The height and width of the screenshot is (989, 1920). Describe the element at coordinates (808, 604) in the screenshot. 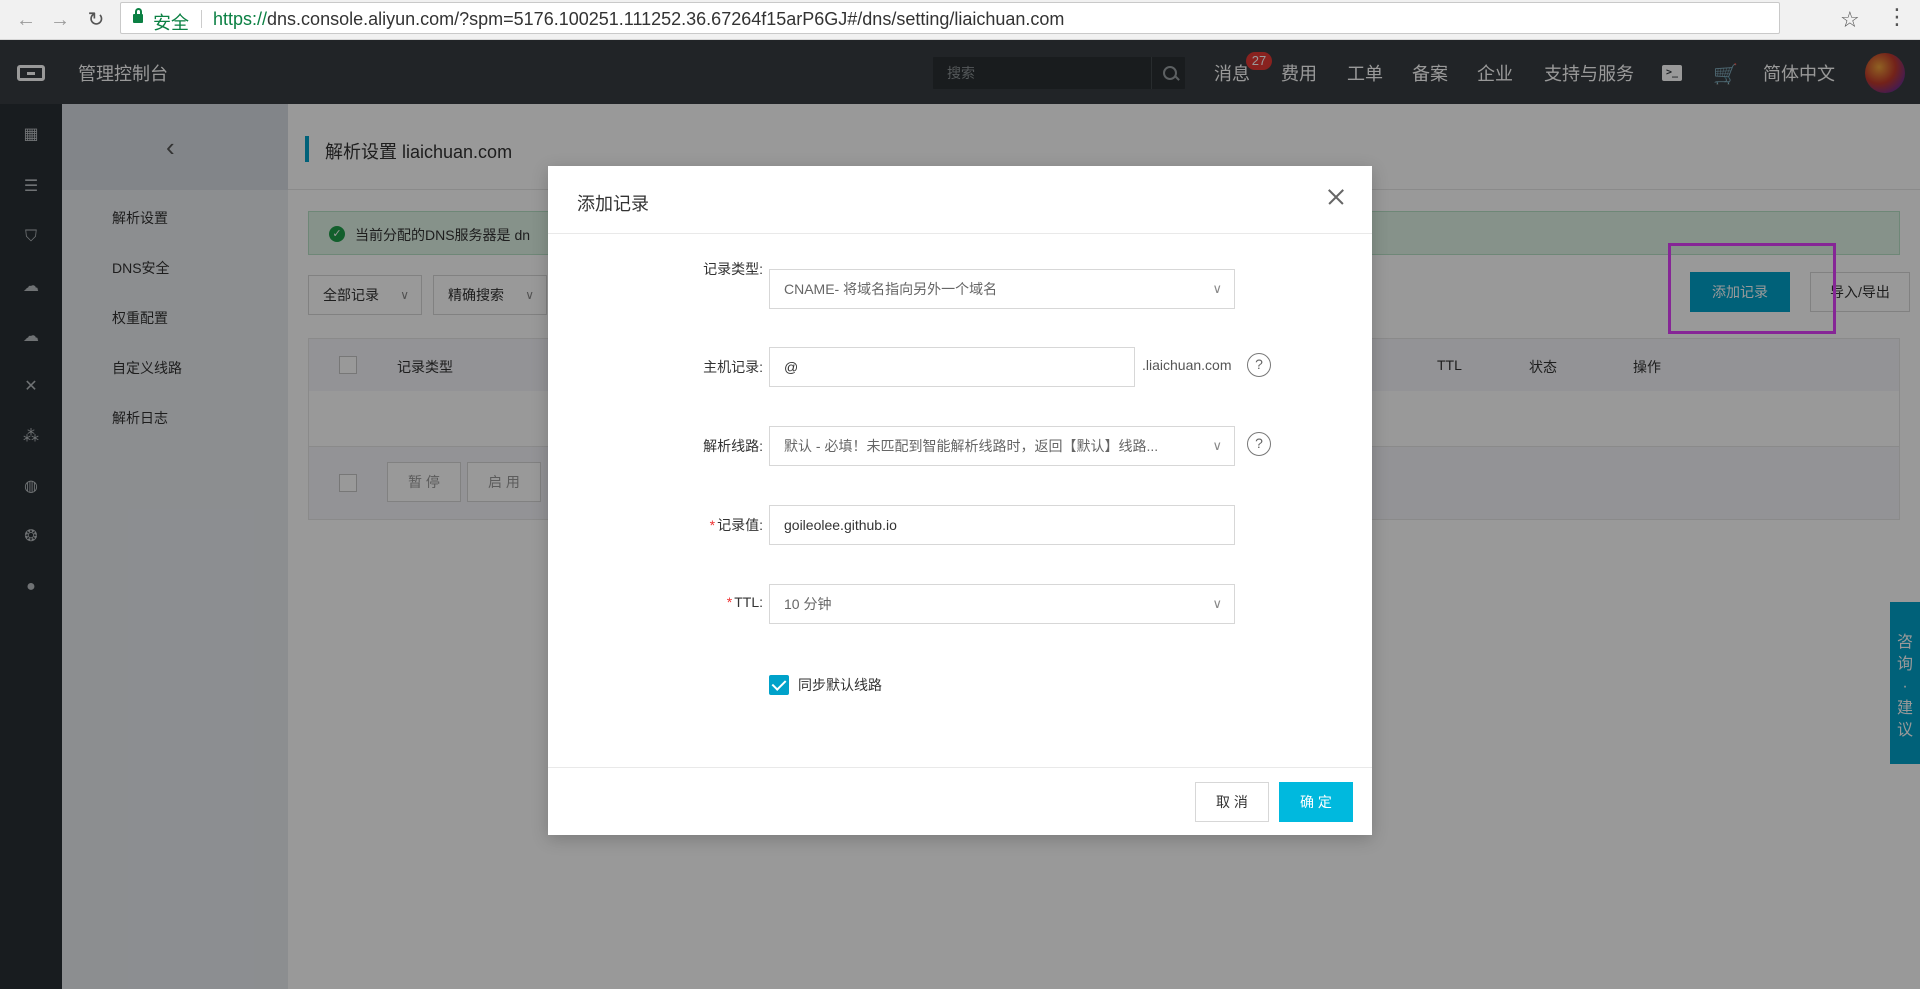

I see `ttl-value: 10 分钟` at that location.